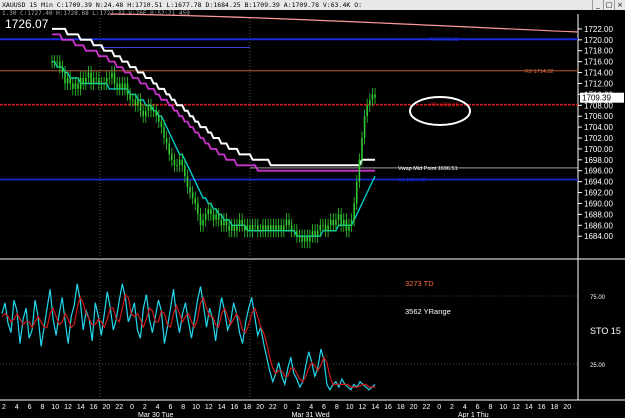 This screenshot has height=418, width=625. What do you see at coordinates (598, 29) in the screenshot?
I see `price-tick-label: 1722.00` at bounding box center [598, 29].